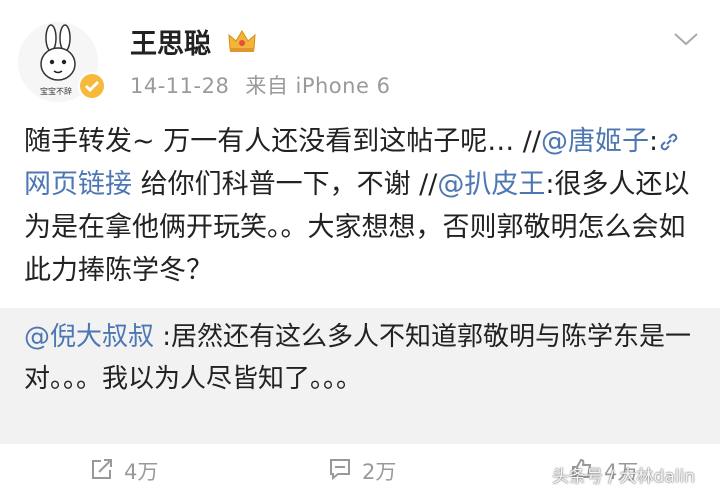  I want to click on post-meta: 14-11-28 来自 iPhone 6, so click(260, 85).